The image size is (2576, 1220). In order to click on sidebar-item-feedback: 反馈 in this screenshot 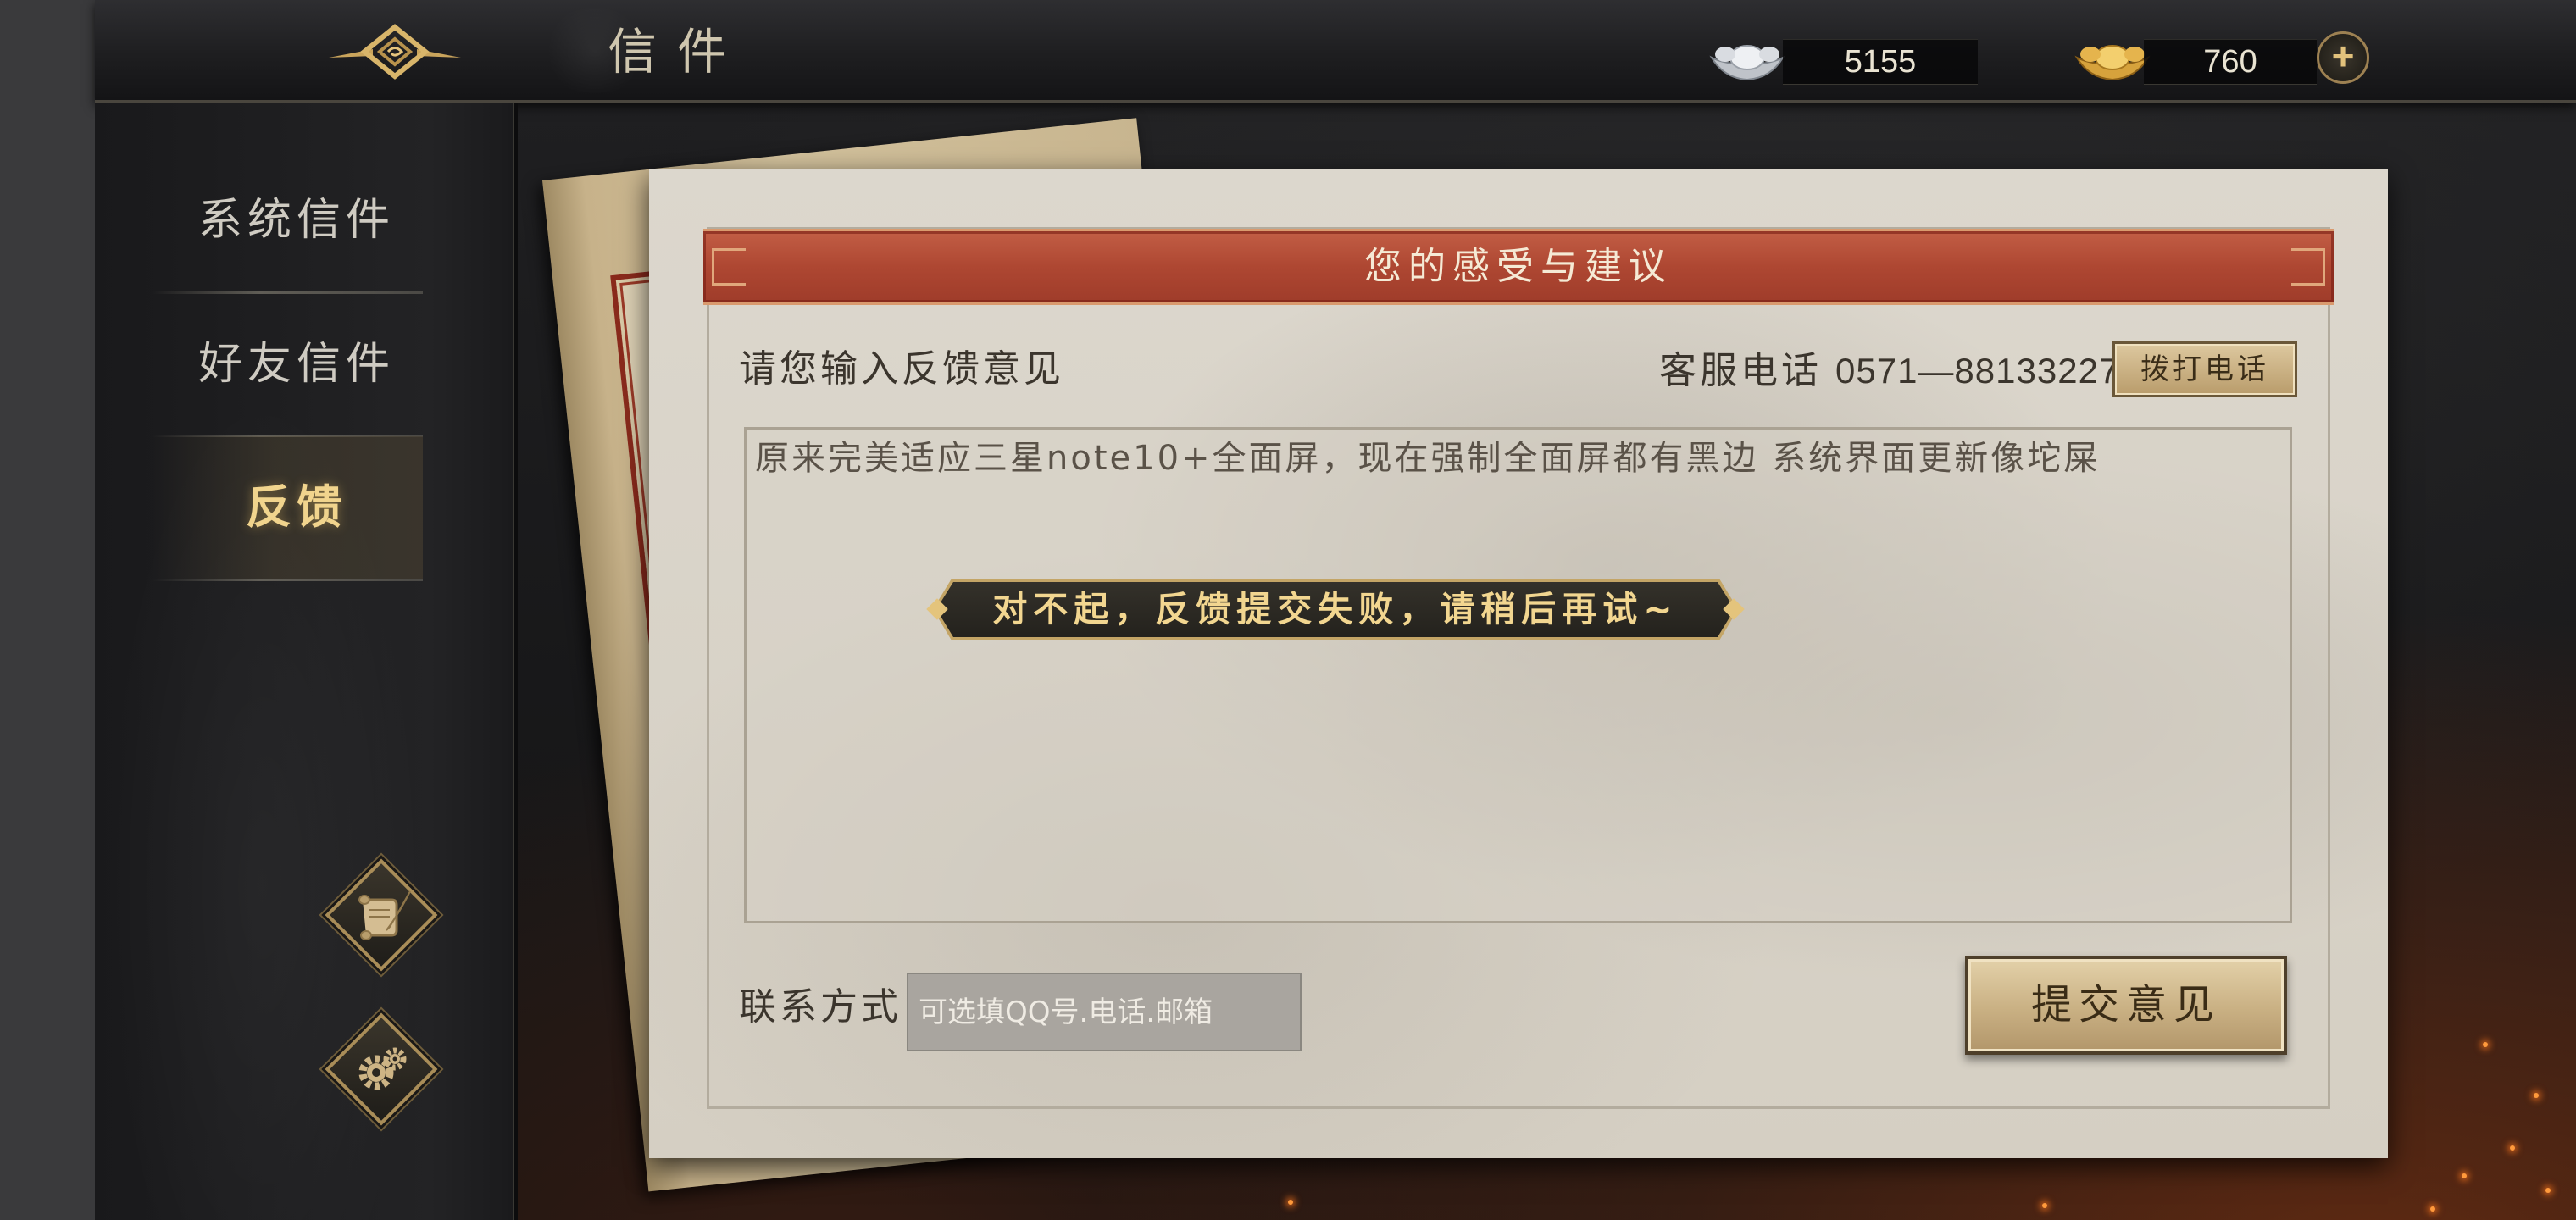, I will do `click(287, 507)`.